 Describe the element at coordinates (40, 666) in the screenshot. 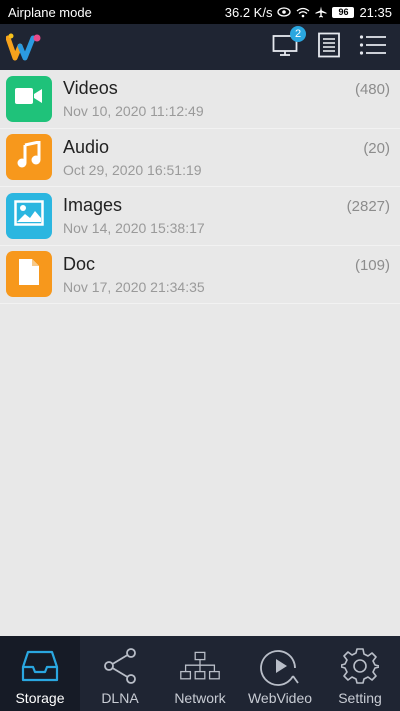

I see `inbox-tray-icon` at that location.